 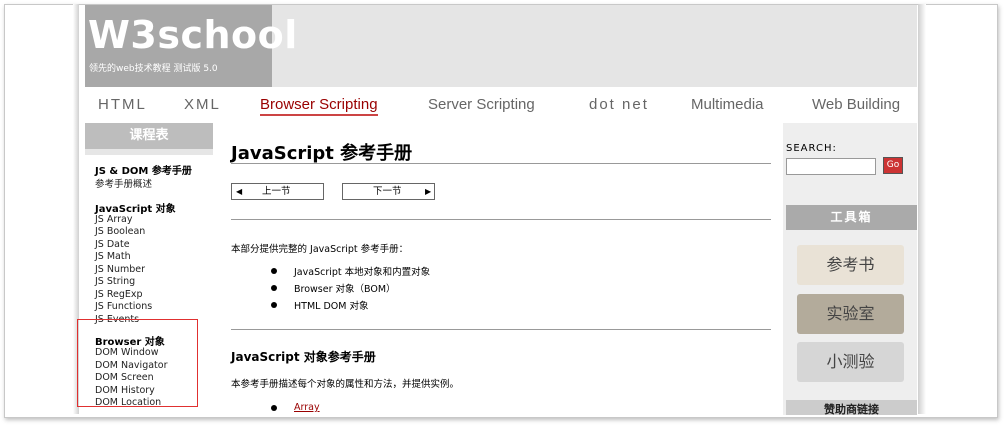 What do you see at coordinates (113, 219) in the screenshot?
I see `sidebar-link: JS Array` at bounding box center [113, 219].